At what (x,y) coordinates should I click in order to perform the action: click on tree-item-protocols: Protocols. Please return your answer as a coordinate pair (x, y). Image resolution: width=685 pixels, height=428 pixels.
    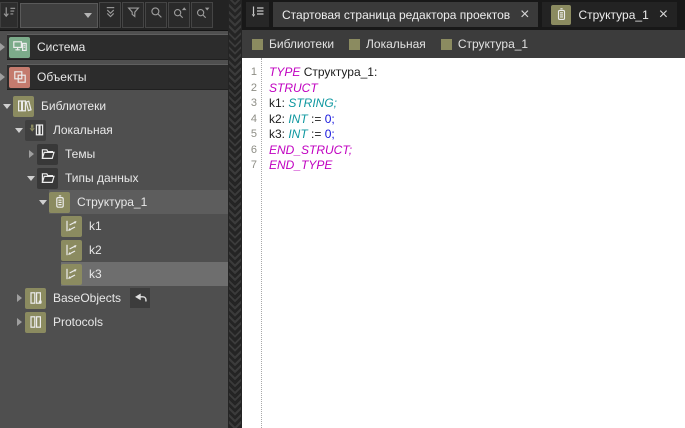
    Looking at the image, I should click on (114, 322).